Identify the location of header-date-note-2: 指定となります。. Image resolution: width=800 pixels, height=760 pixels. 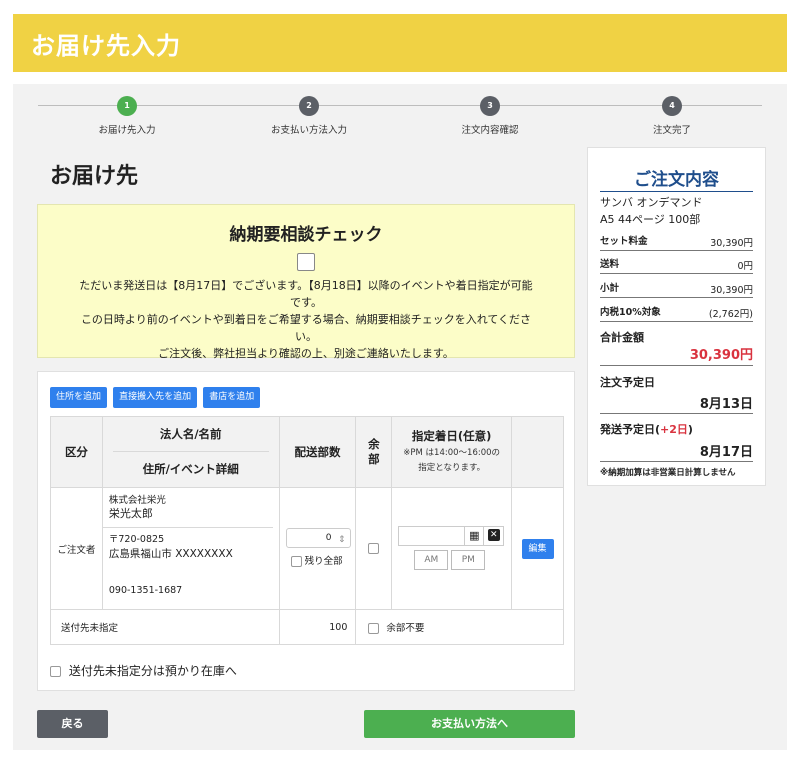
(452, 468).